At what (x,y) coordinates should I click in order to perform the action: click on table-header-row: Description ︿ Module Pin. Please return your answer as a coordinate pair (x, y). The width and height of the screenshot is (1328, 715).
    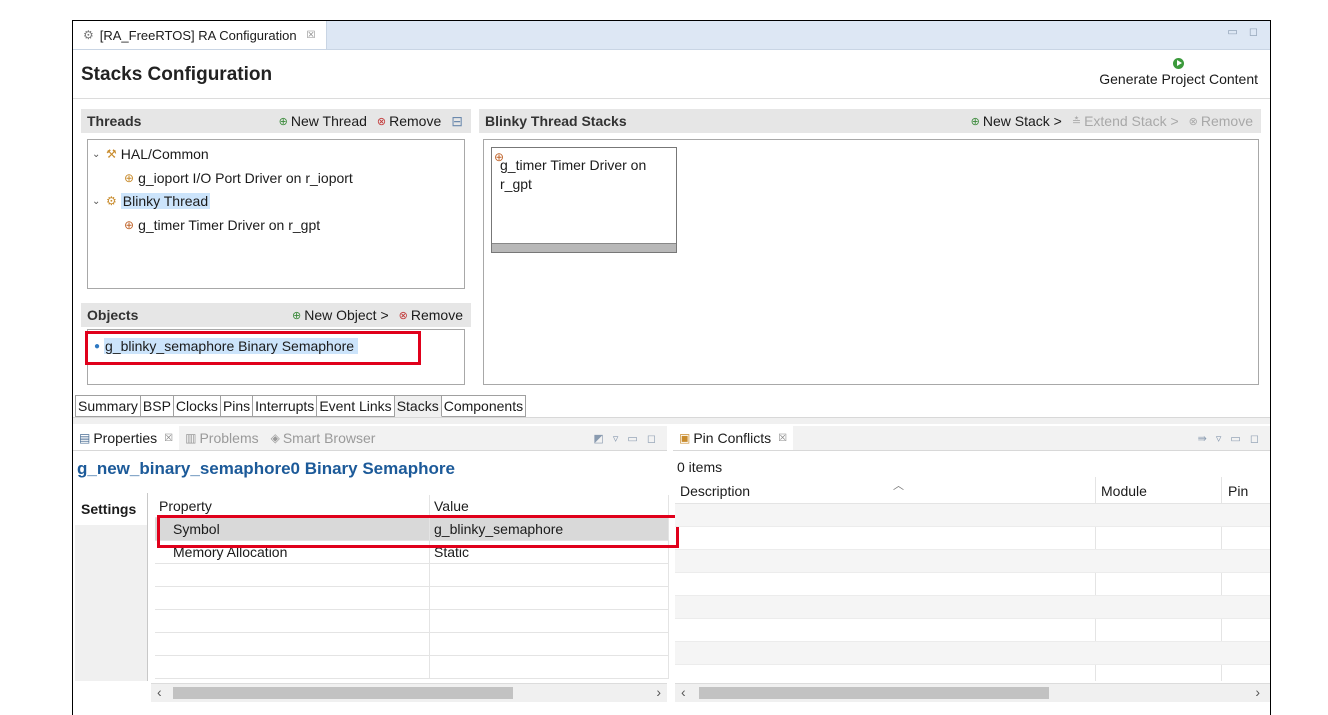
    Looking at the image, I should click on (972, 579).